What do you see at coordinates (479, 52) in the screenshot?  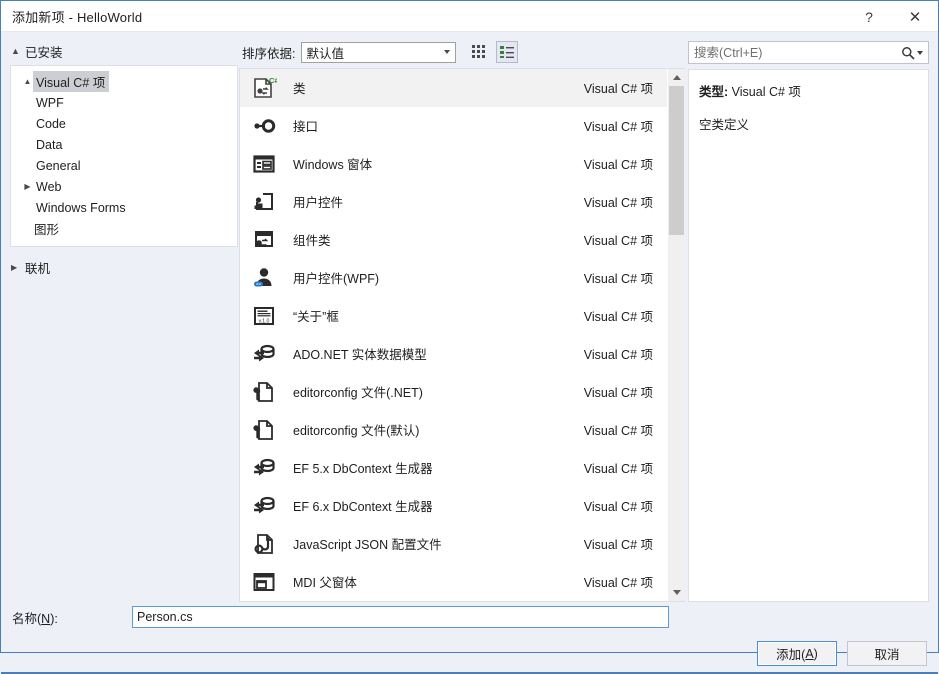 I see `medium-icons-view-button` at bounding box center [479, 52].